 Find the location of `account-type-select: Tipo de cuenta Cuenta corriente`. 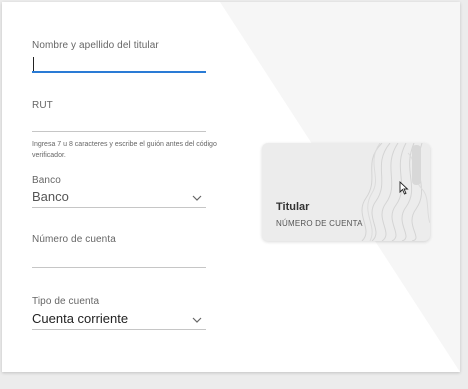

account-type-select: Tipo de cuenta Cuenta corriente is located at coordinates (119, 314).